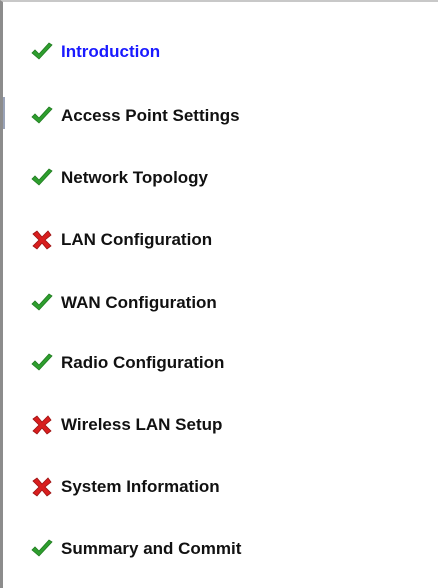 The image size is (438, 588). Describe the element at coordinates (111, 51) in the screenshot. I see `step-label: Introduction` at that location.